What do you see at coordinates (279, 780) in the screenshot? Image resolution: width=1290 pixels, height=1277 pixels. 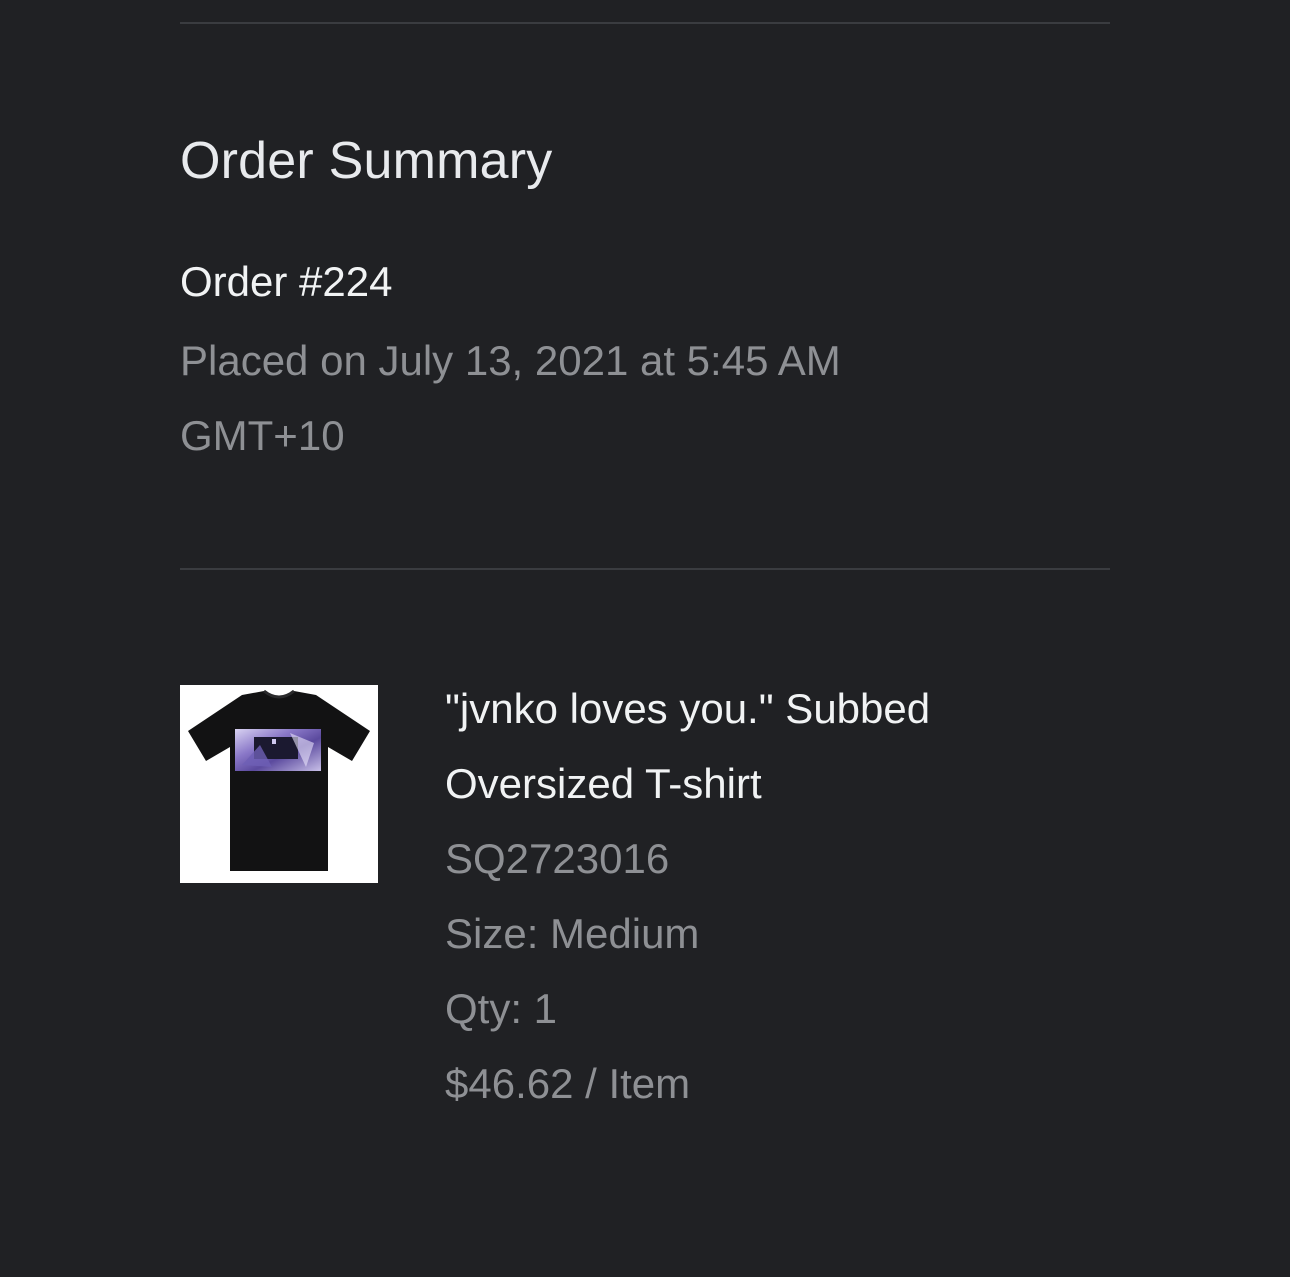 I see `t-shirt-image` at bounding box center [279, 780].